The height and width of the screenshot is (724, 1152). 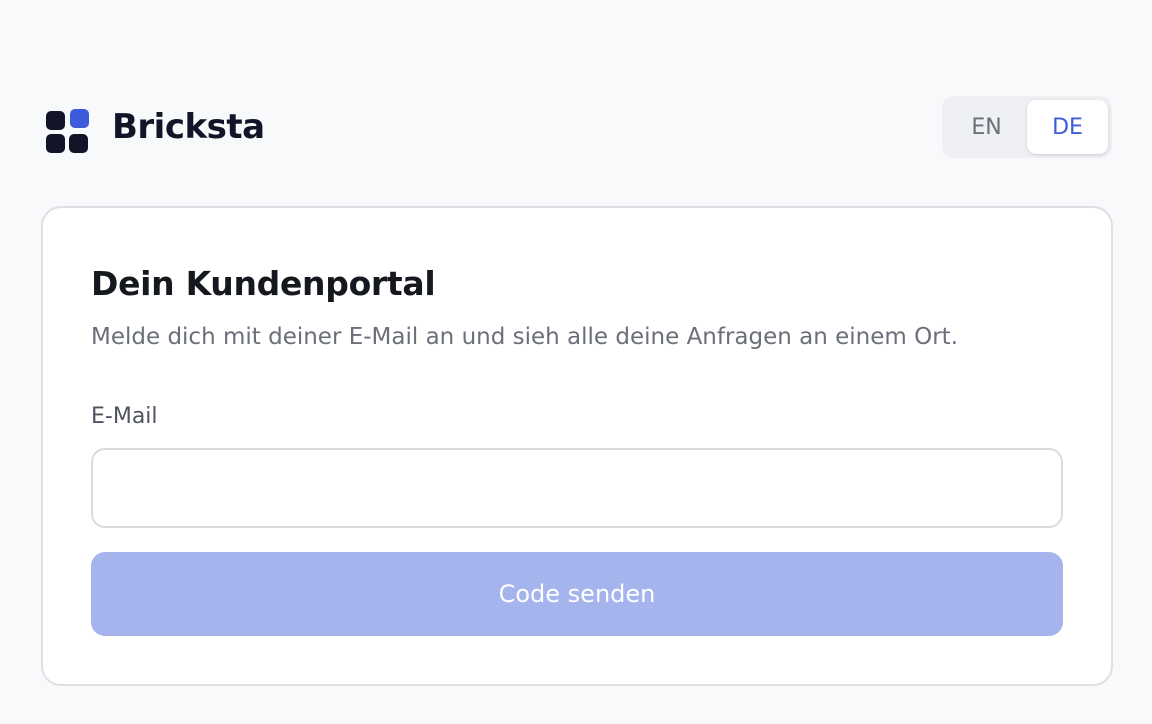 What do you see at coordinates (78, 143) in the screenshot?
I see `logo-square-bottom-right` at bounding box center [78, 143].